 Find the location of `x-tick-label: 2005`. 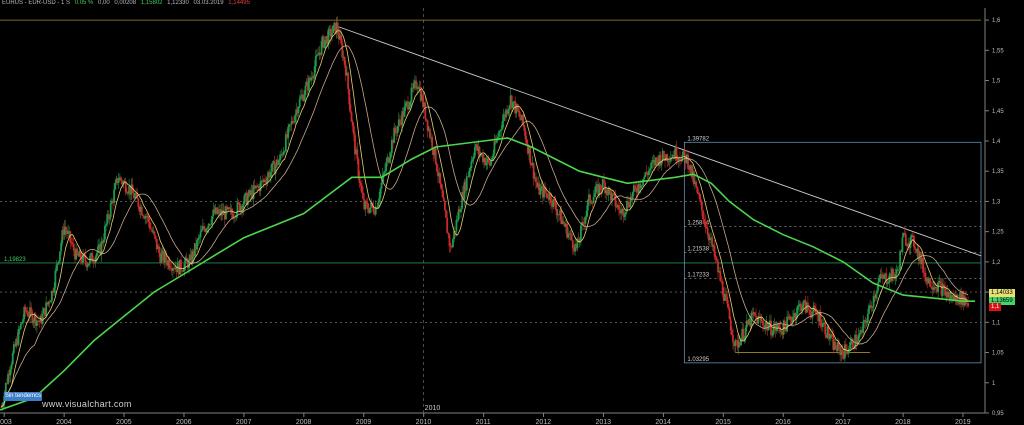

x-tick-label: 2005 is located at coordinates (124, 422).